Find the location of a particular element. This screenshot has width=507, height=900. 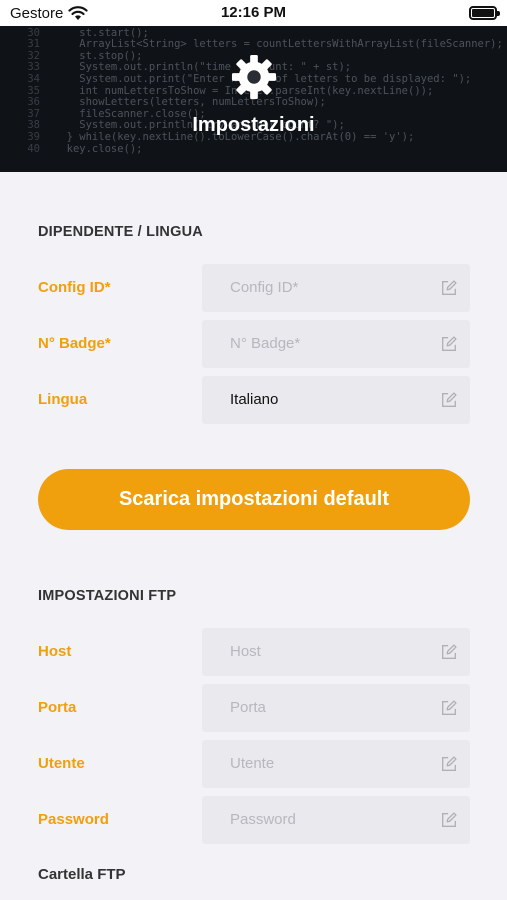

badge-label: N° Badge* is located at coordinates (74, 343).